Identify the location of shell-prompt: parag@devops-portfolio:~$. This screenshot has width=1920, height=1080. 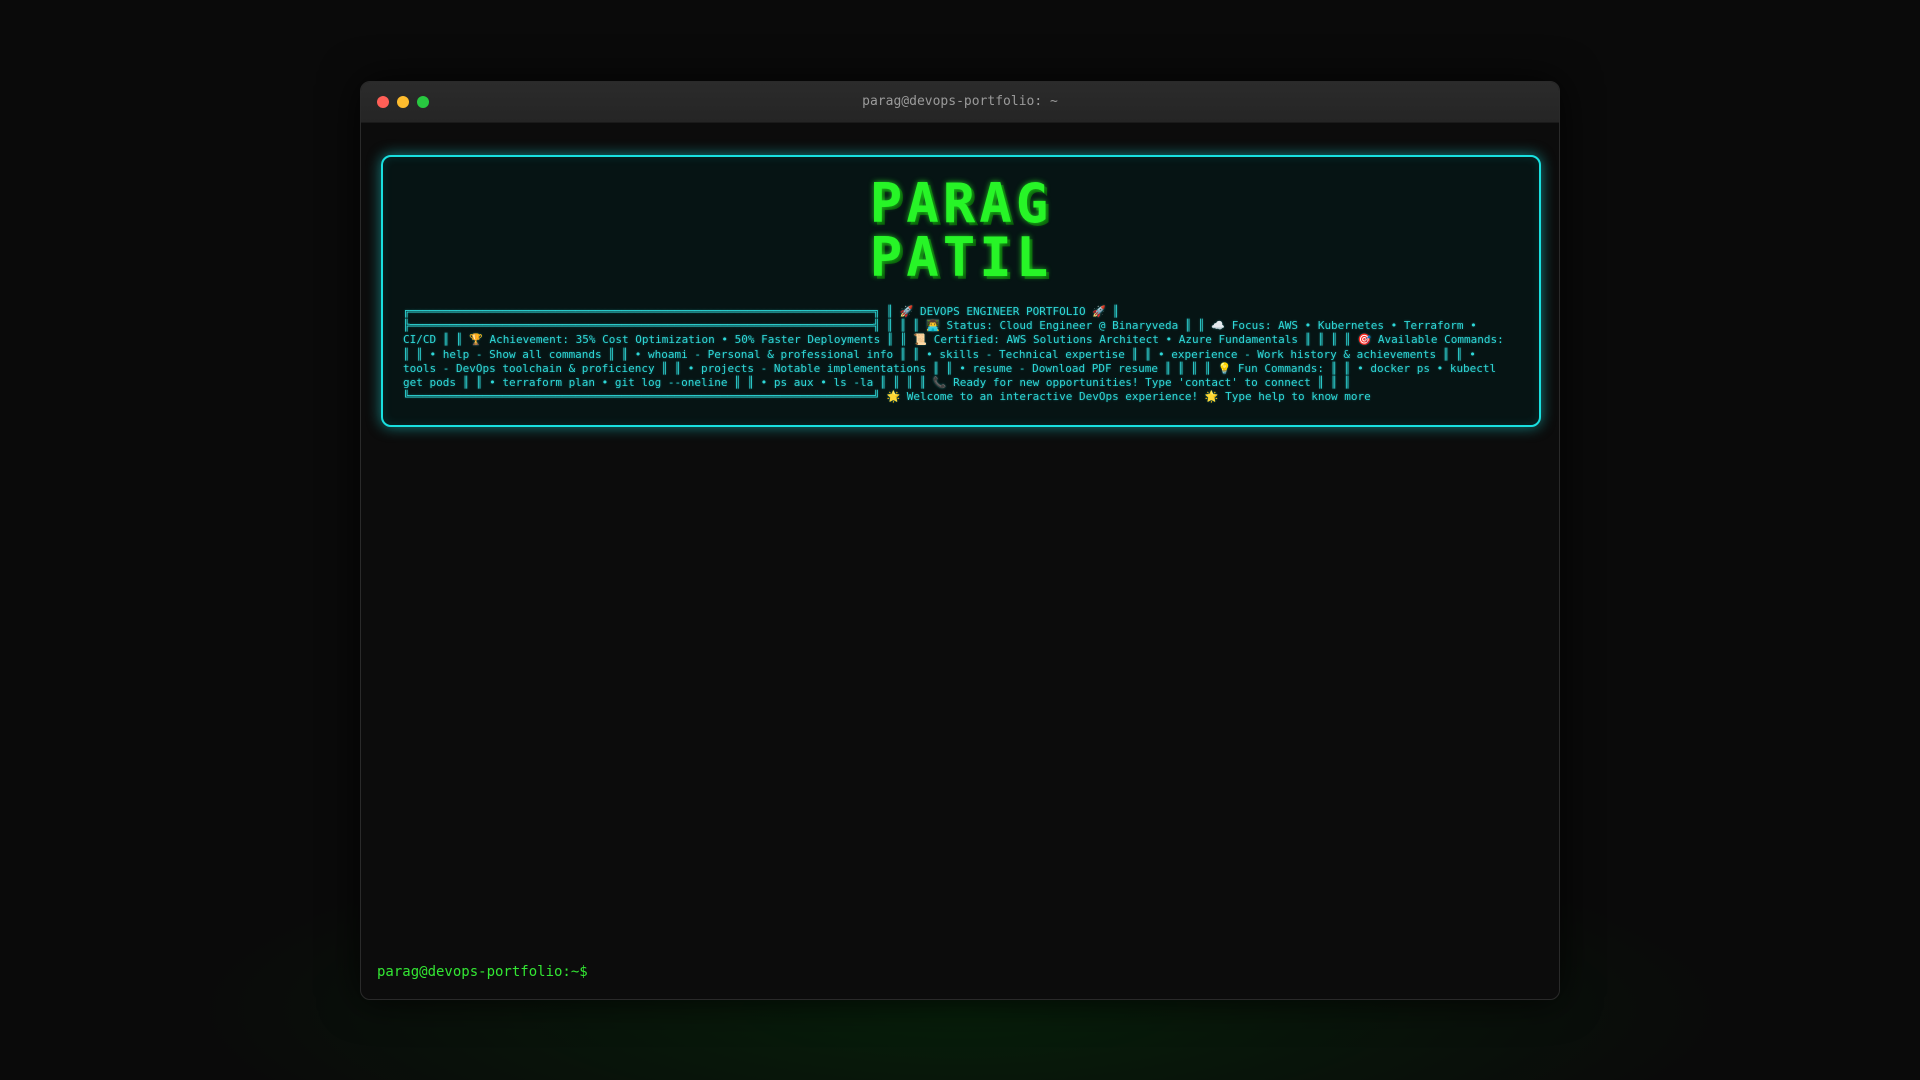
(482, 972).